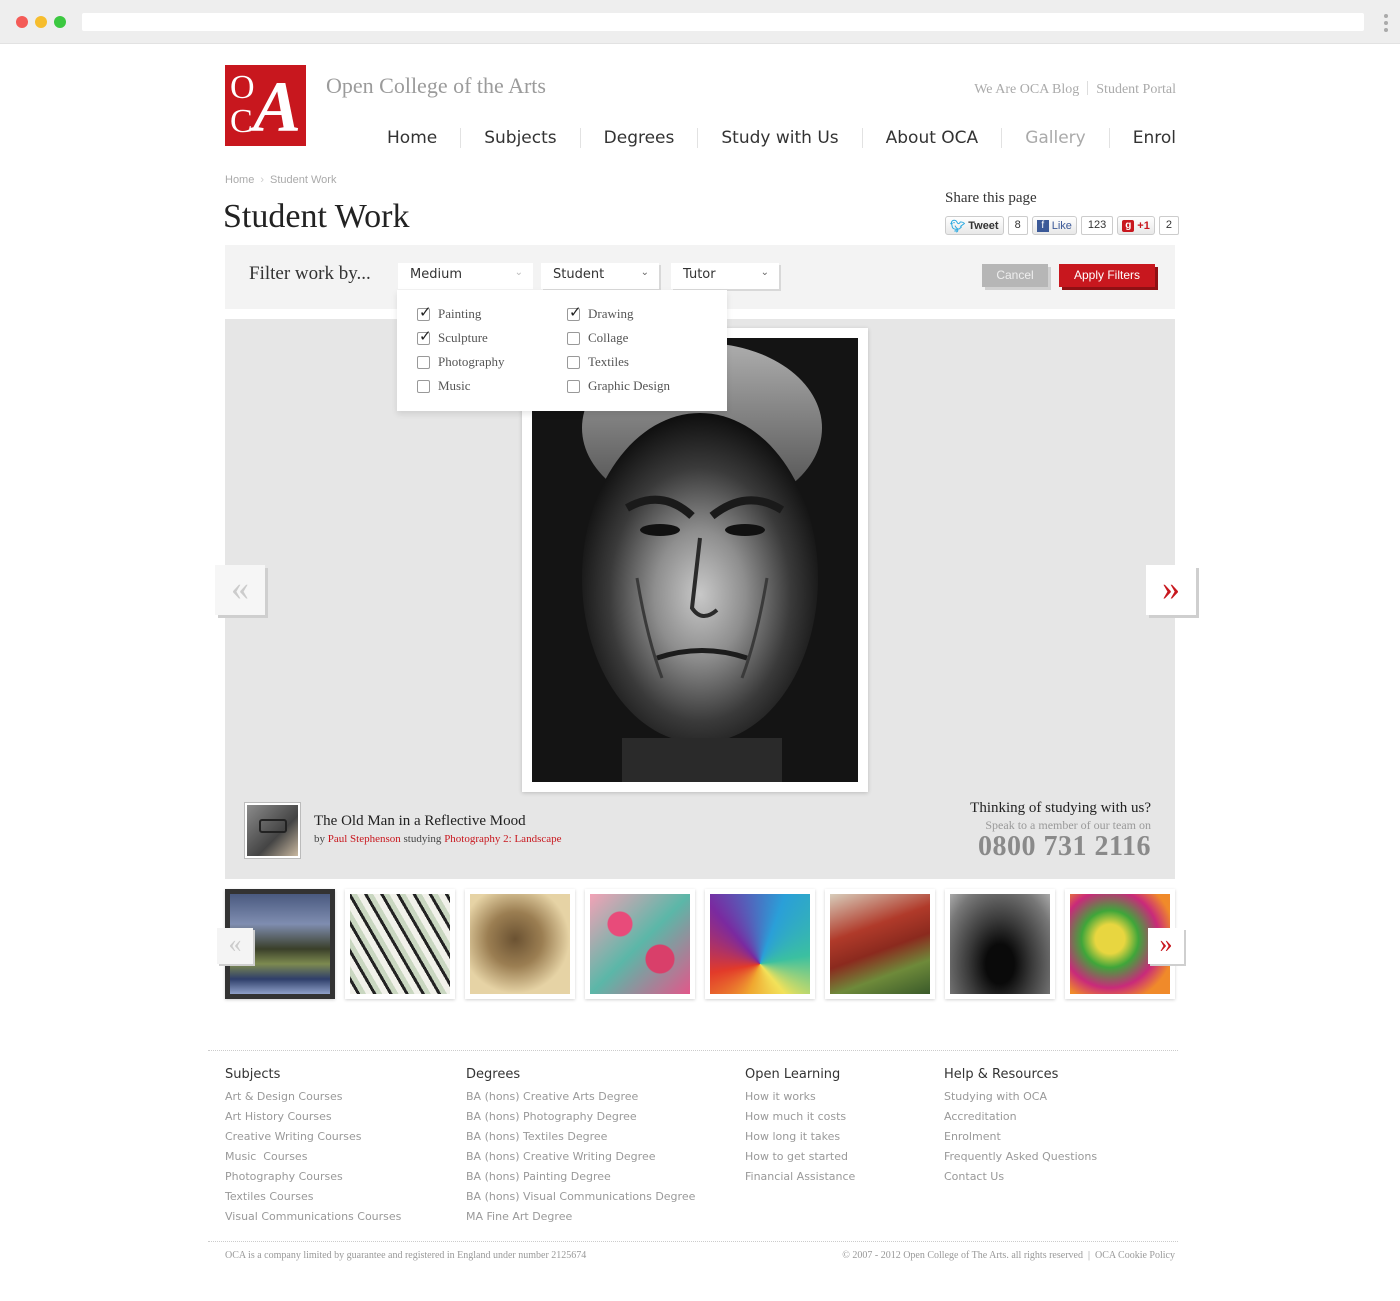 This screenshot has width=1400, height=1301. What do you see at coordinates (240, 590) in the screenshot?
I see `previous-artwork-button: «` at bounding box center [240, 590].